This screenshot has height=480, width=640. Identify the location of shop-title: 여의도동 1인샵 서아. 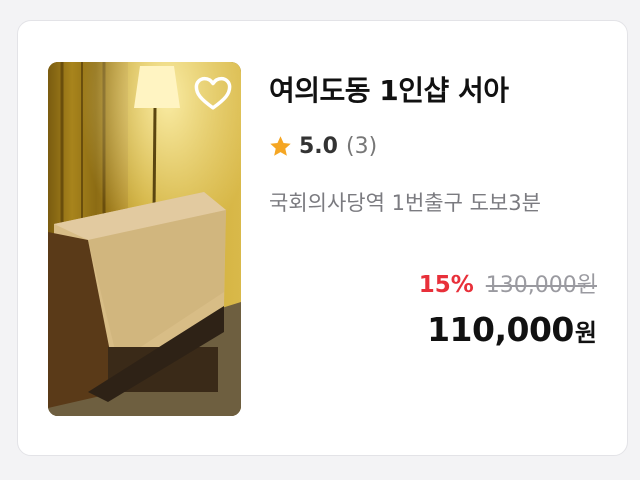
(389, 89).